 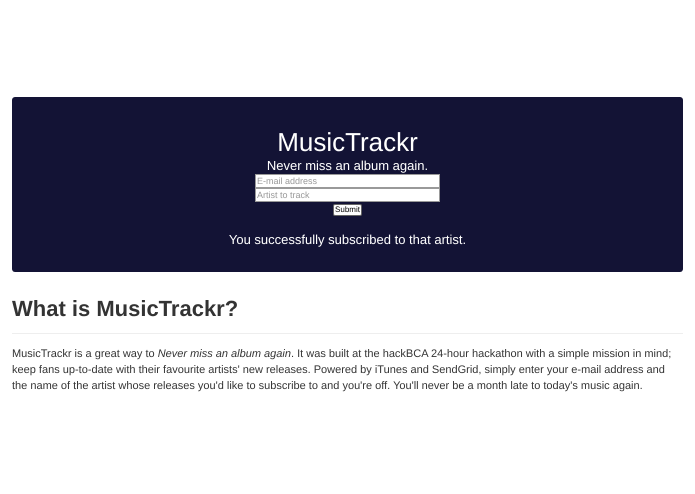 I want to click on input-field: E-mail address, so click(x=347, y=181).